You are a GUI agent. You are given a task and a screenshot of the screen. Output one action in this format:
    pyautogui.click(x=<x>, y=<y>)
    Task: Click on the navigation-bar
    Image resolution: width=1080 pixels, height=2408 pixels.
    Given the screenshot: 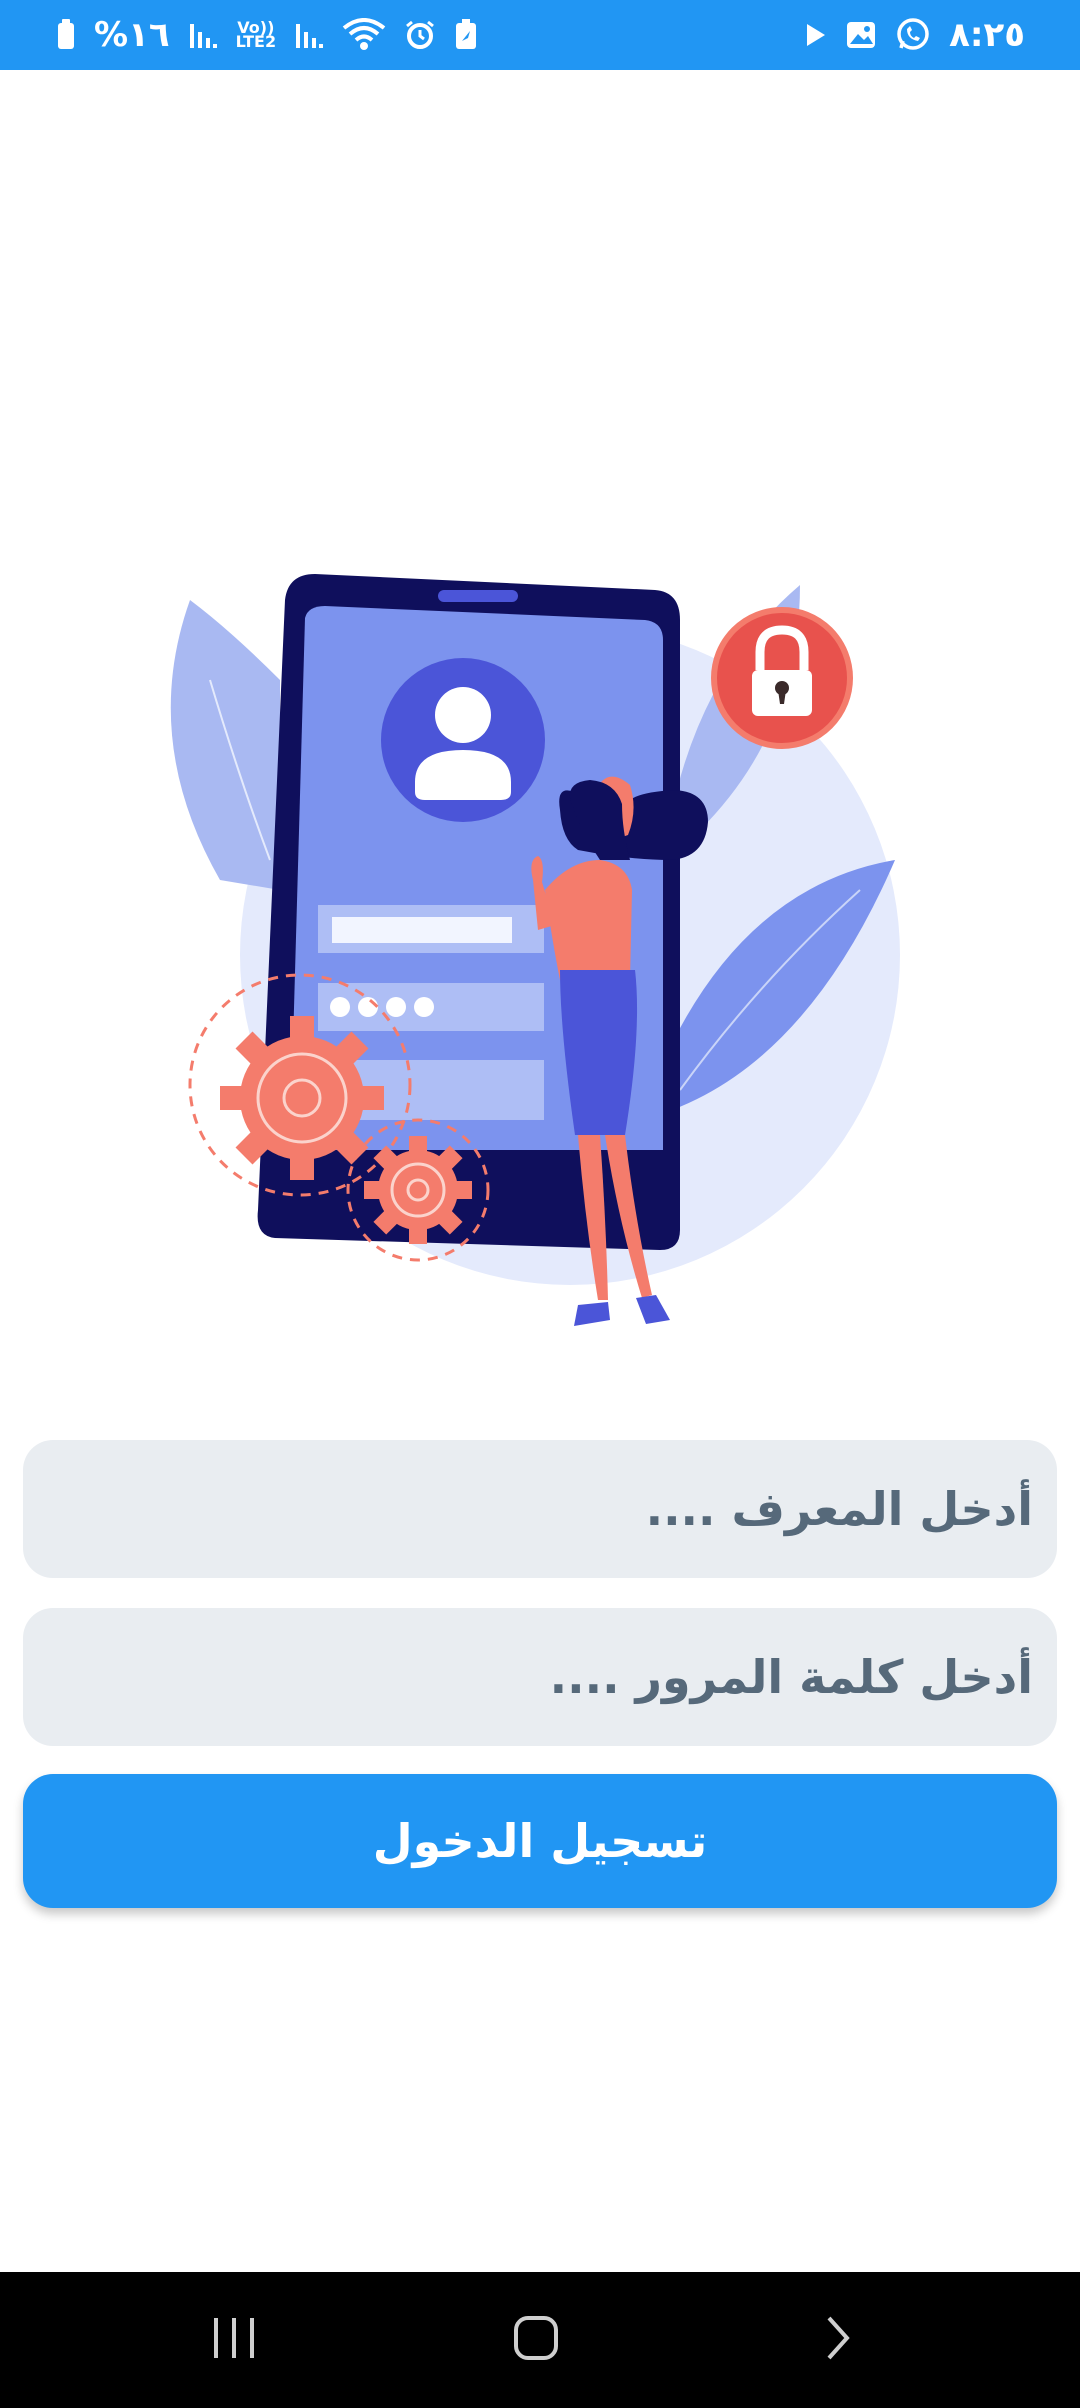 What is the action you would take?
    pyautogui.click(x=540, y=2340)
    